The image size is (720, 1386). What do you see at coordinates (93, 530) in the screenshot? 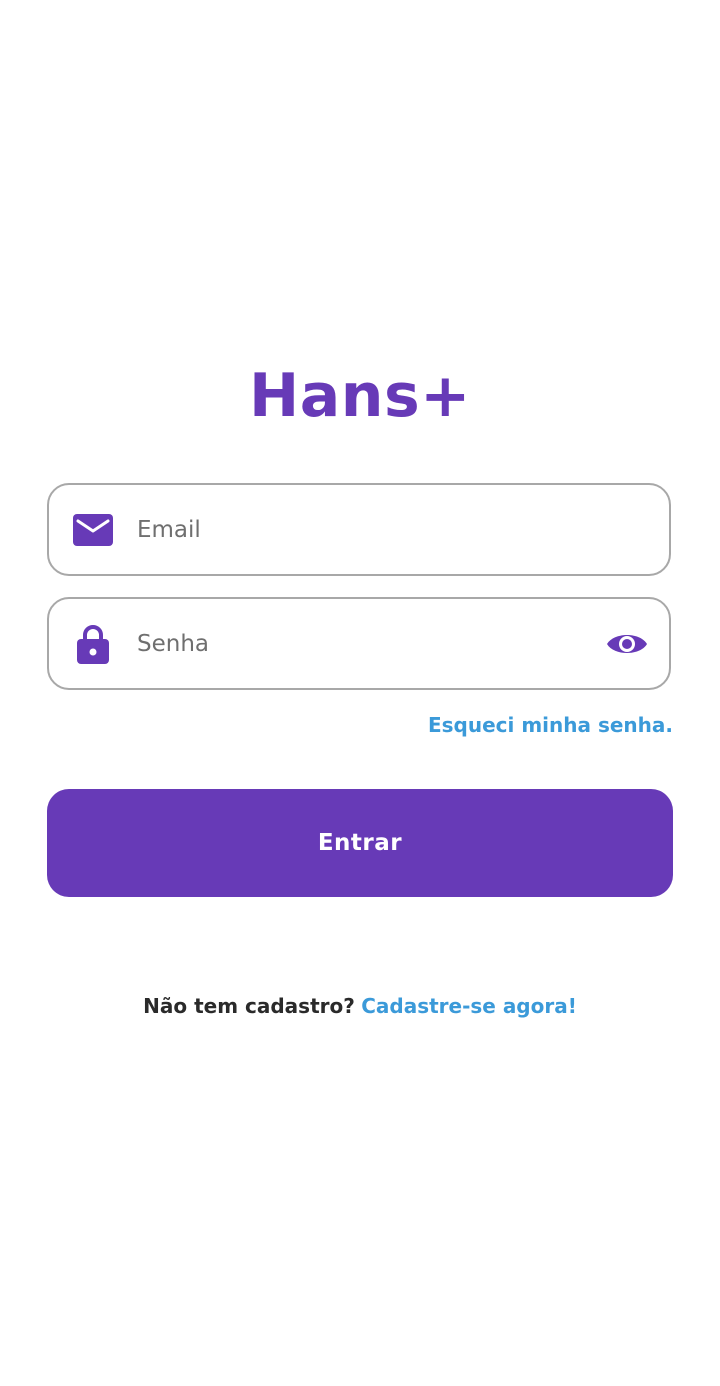
I see `mail-icon` at bounding box center [93, 530].